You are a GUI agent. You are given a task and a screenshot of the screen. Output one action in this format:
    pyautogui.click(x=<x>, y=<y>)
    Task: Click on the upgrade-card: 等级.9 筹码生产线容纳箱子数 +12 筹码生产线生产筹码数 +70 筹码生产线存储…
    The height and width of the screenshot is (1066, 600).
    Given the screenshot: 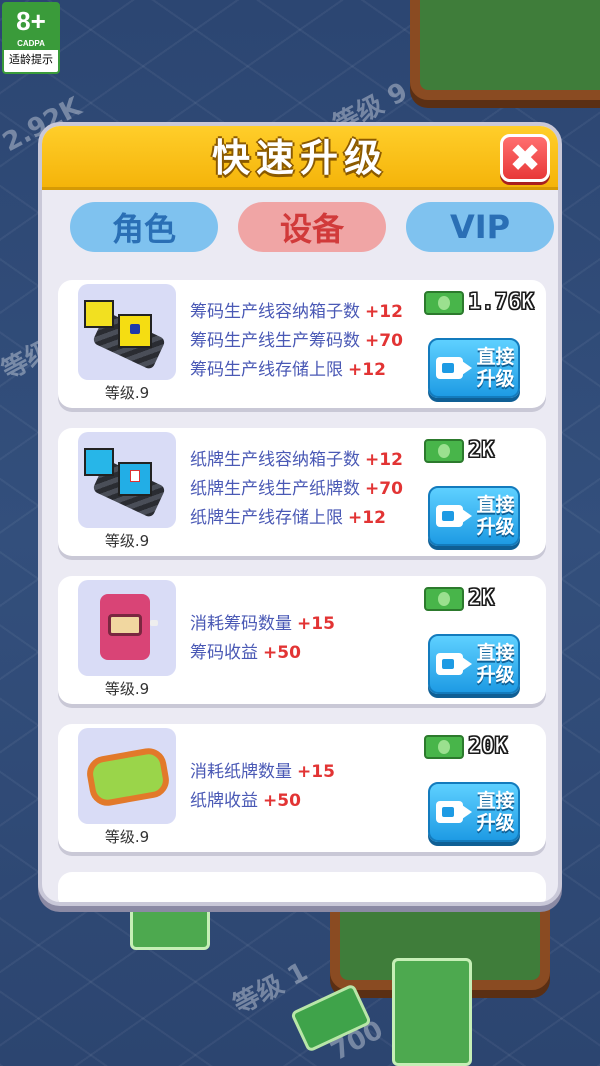 What is the action you would take?
    pyautogui.click(x=302, y=344)
    